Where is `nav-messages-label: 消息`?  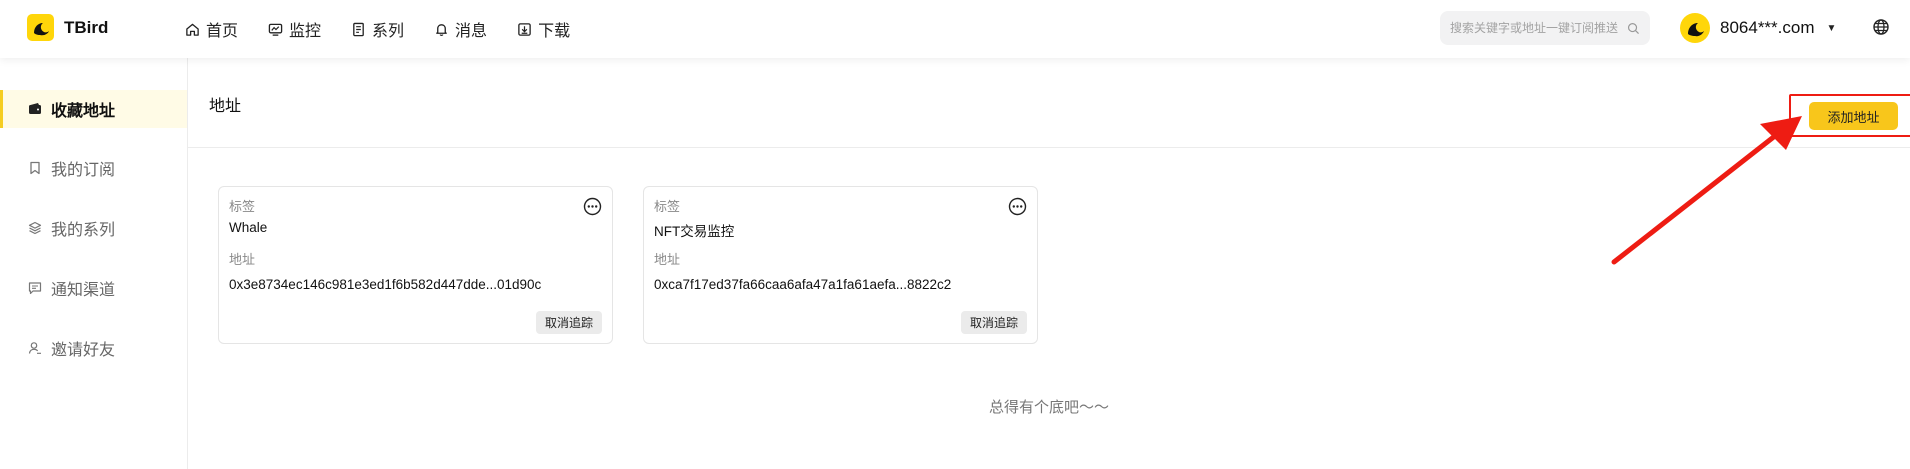 nav-messages-label: 消息 is located at coordinates (471, 31).